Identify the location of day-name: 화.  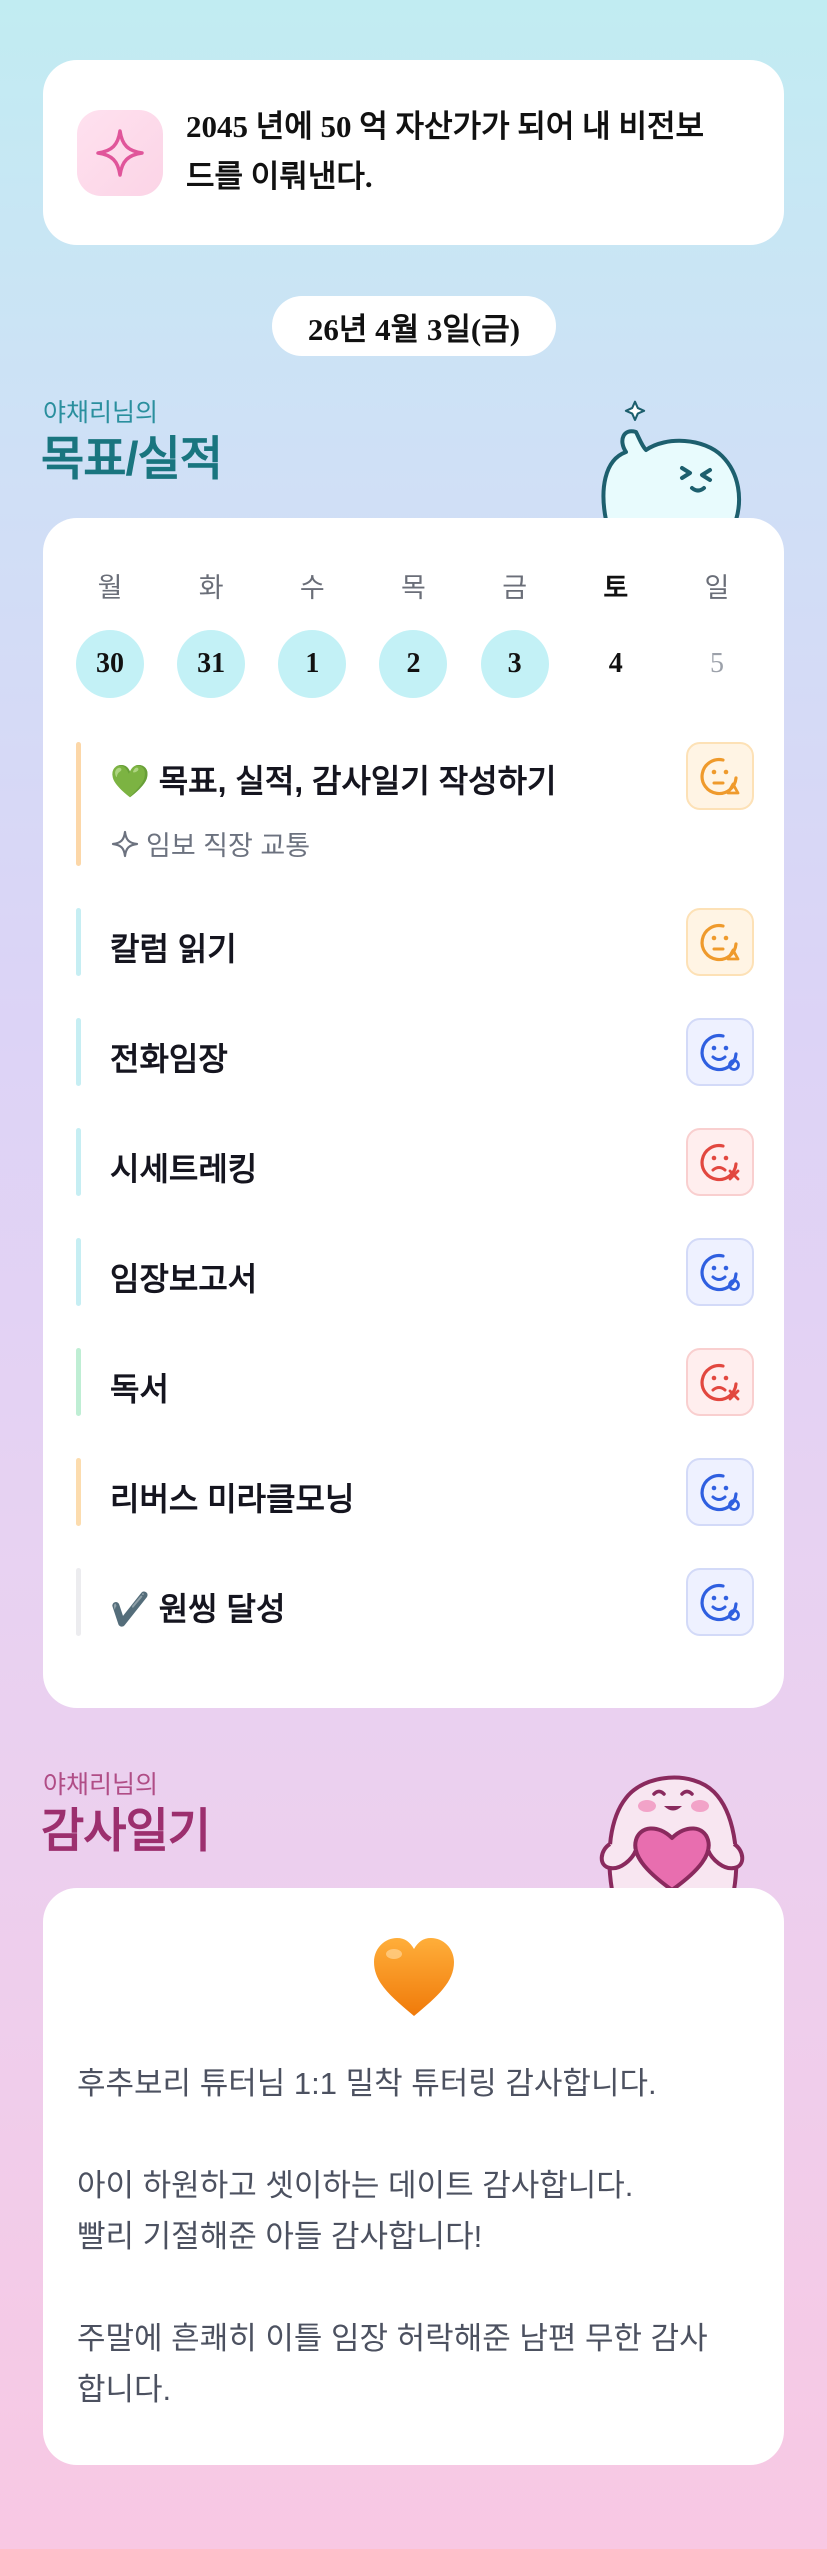
(211, 588).